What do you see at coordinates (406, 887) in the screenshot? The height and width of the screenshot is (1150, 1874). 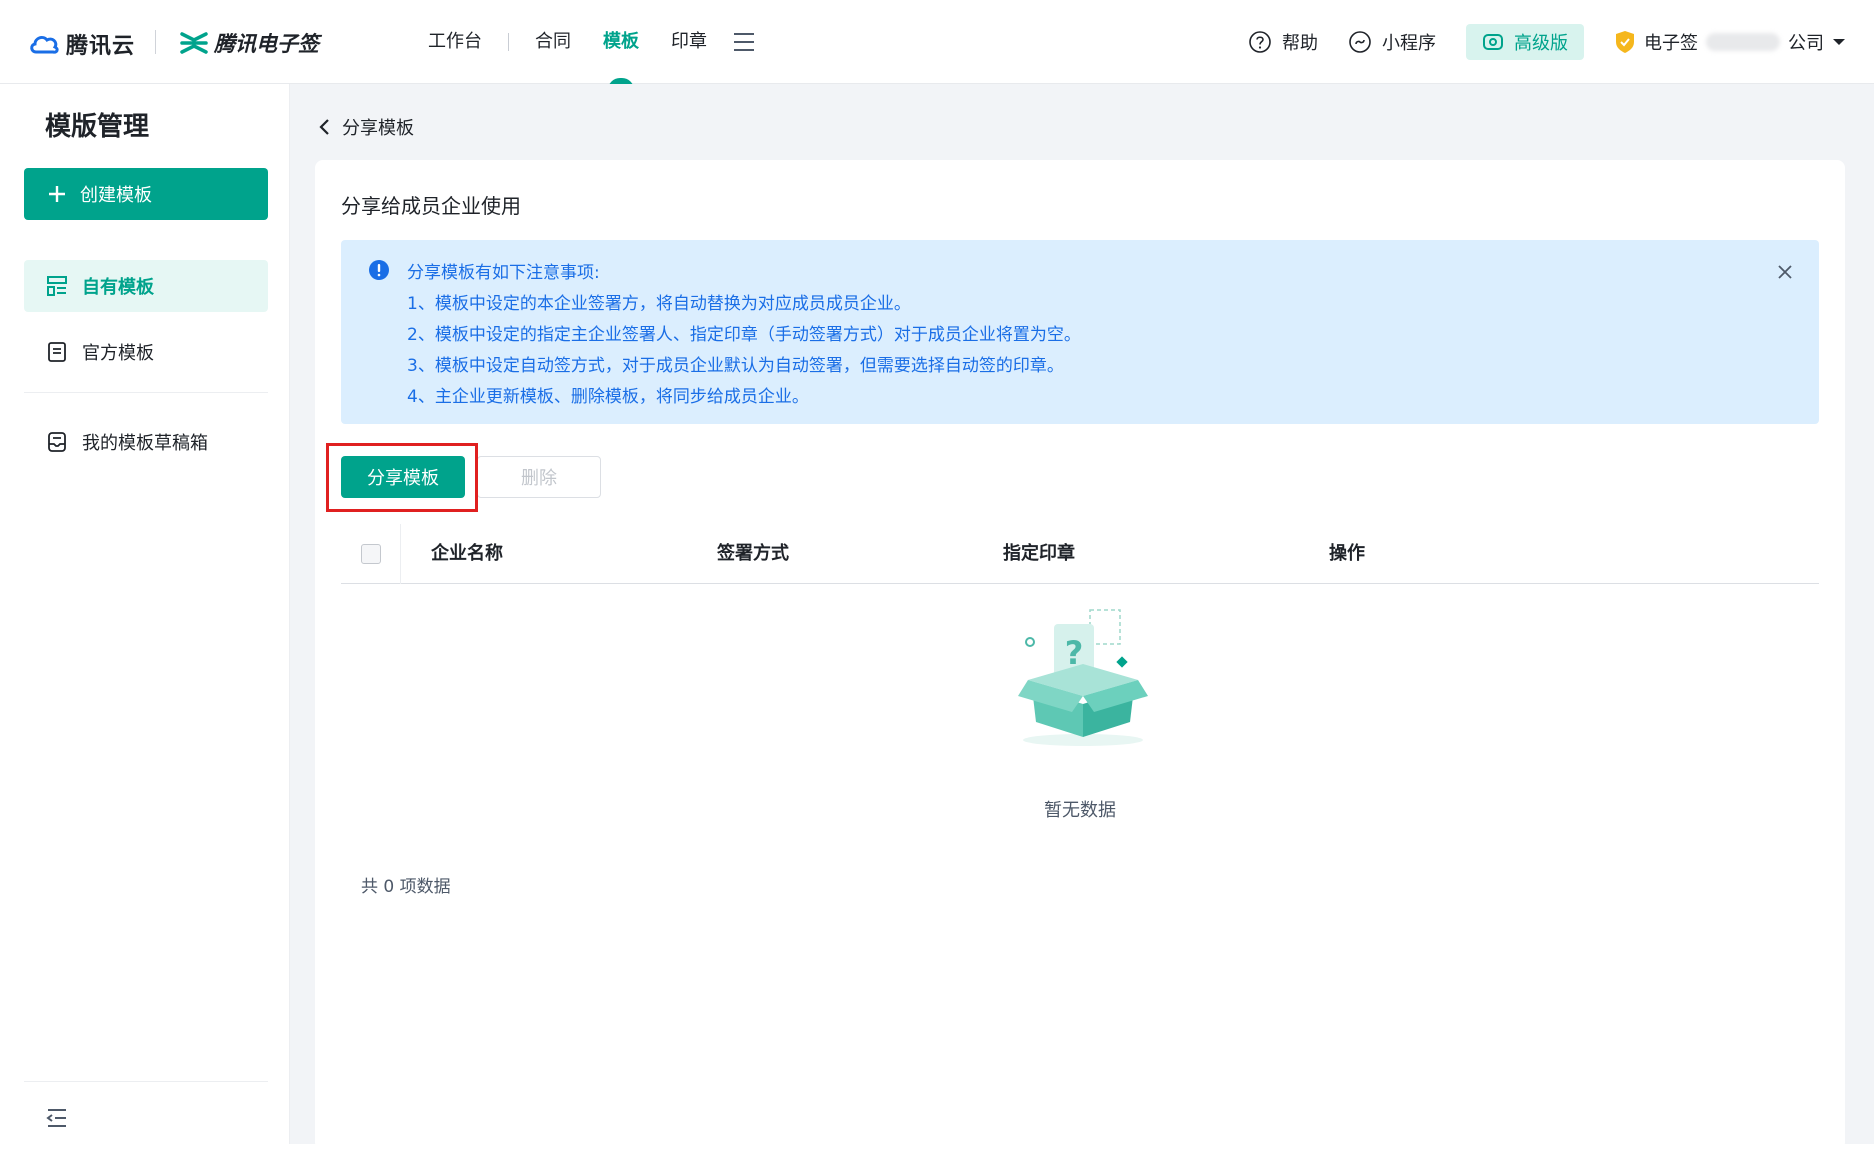 I see `total-count: 共 0 项数据` at bounding box center [406, 887].